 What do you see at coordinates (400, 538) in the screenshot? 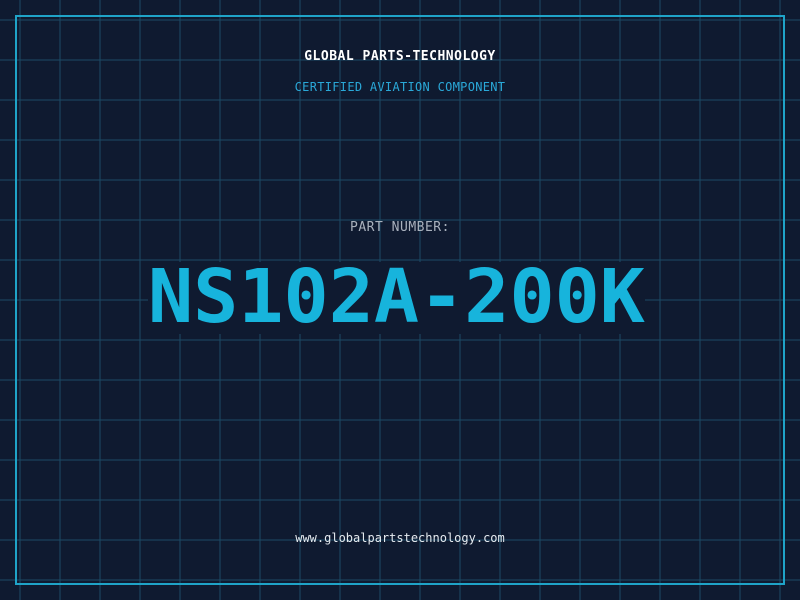
I see `website-url: www.globalpartstechnology.com` at bounding box center [400, 538].